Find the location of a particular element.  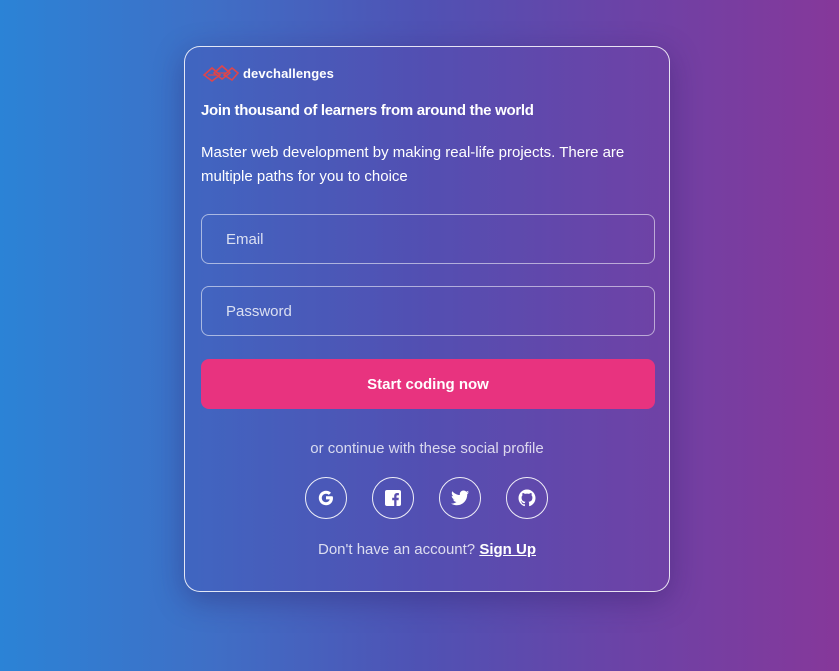

signup-link: Sign Up is located at coordinates (507, 549).